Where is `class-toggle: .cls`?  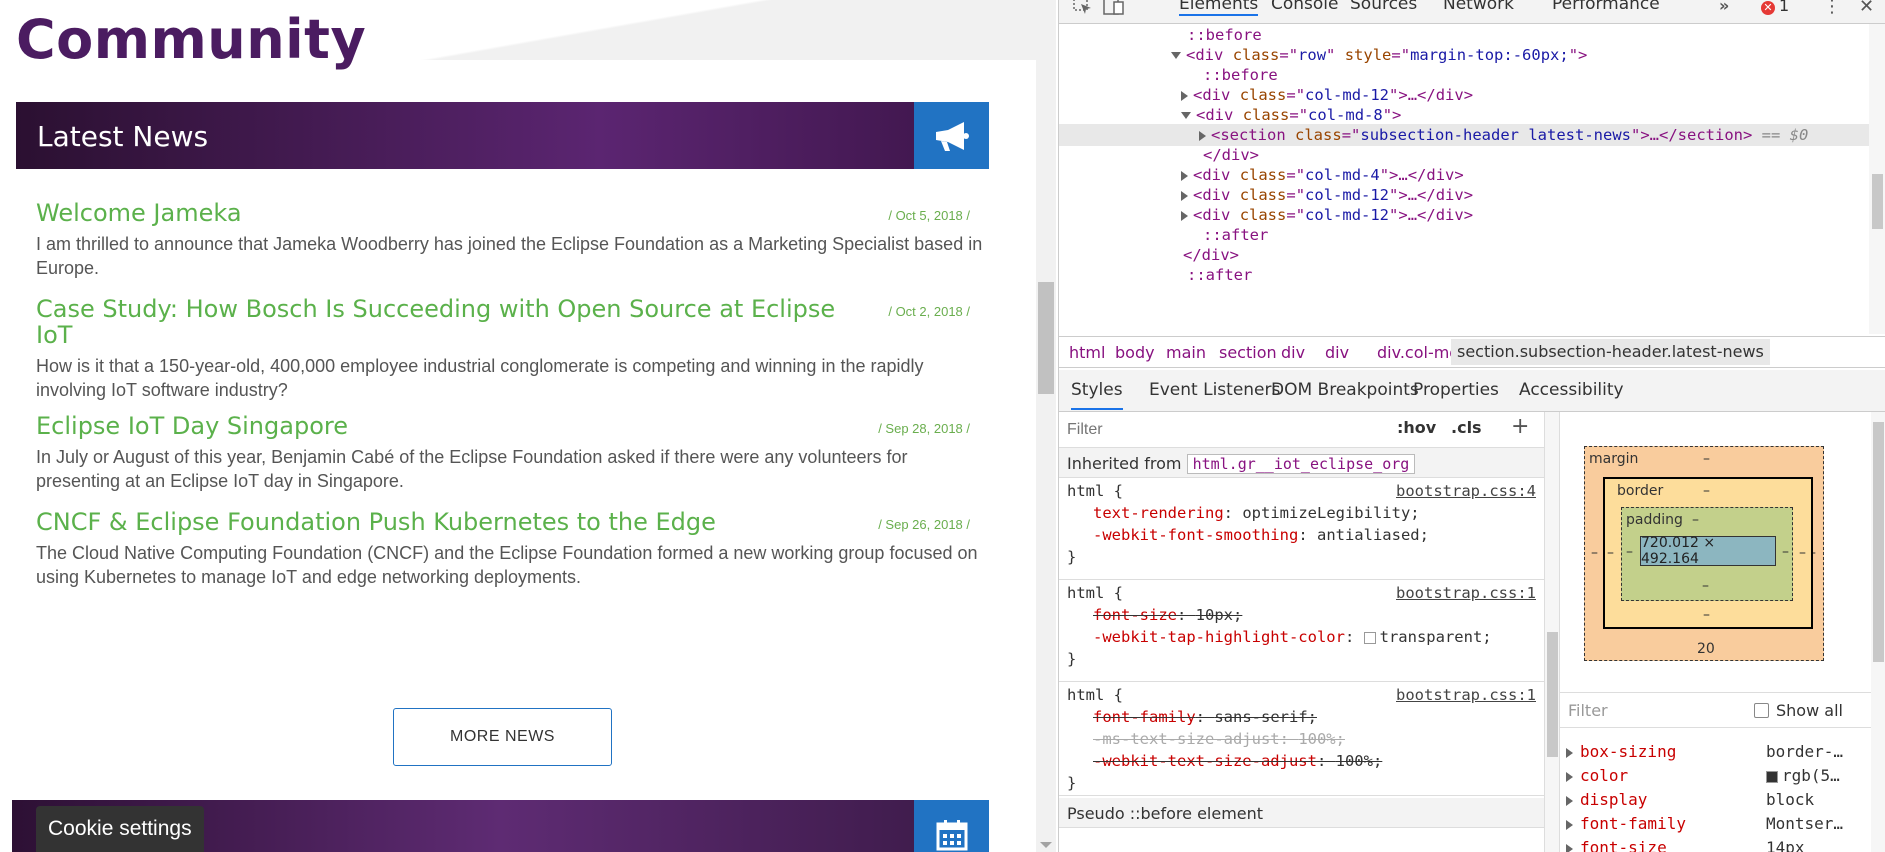
class-toggle: .cls is located at coordinates (1466, 427).